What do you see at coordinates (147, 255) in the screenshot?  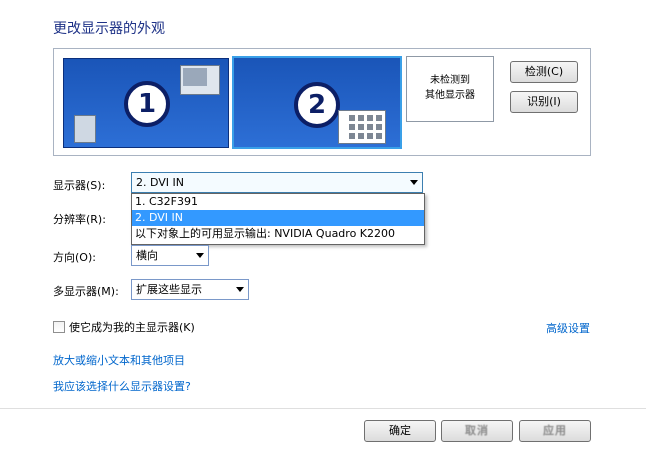 I see `orientation-select-value: 横向` at bounding box center [147, 255].